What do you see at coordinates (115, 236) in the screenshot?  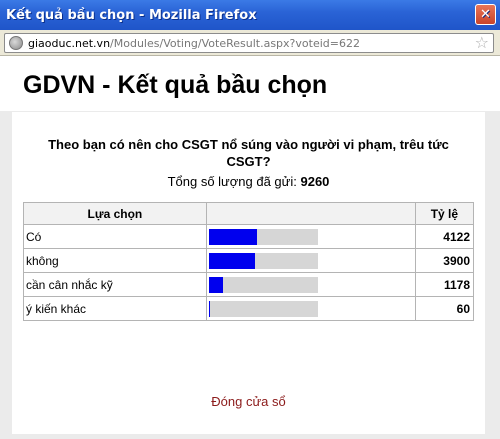 I see `result-option-label: Có` at bounding box center [115, 236].